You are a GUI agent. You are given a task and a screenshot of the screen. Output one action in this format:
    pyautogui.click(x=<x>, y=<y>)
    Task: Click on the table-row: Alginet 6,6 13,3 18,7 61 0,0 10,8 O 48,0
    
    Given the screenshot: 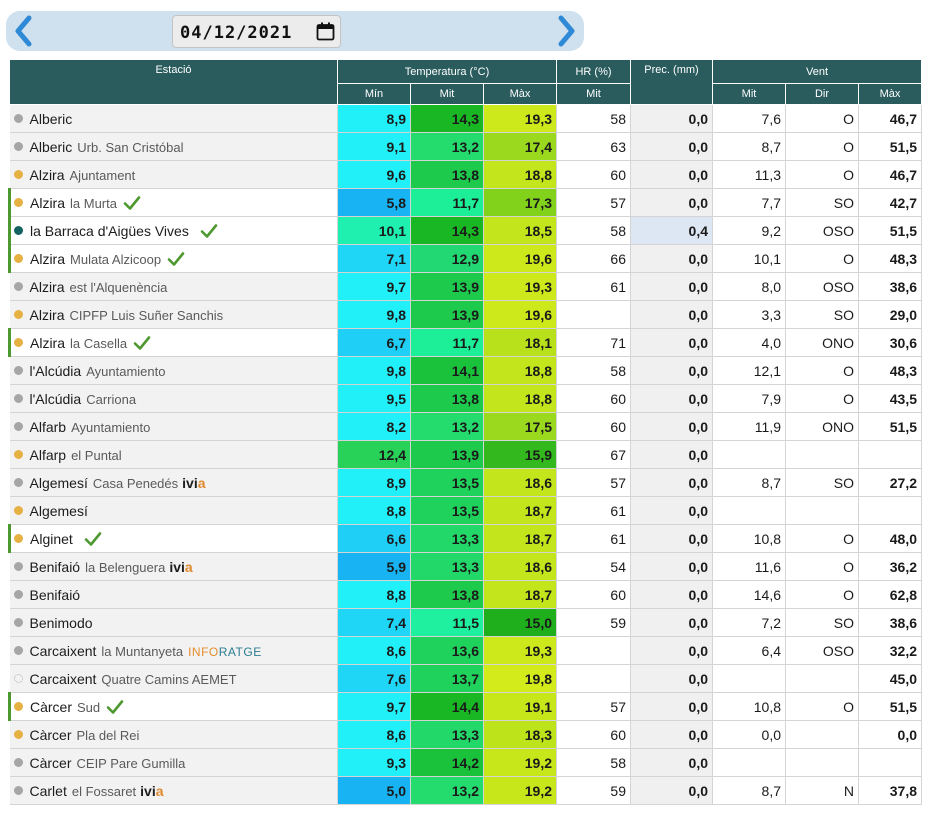 What is the action you would take?
    pyautogui.click(x=465, y=538)
    